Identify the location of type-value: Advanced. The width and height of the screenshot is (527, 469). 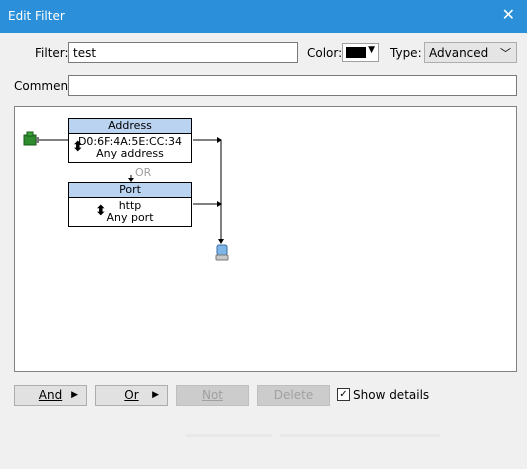
(459, 53).